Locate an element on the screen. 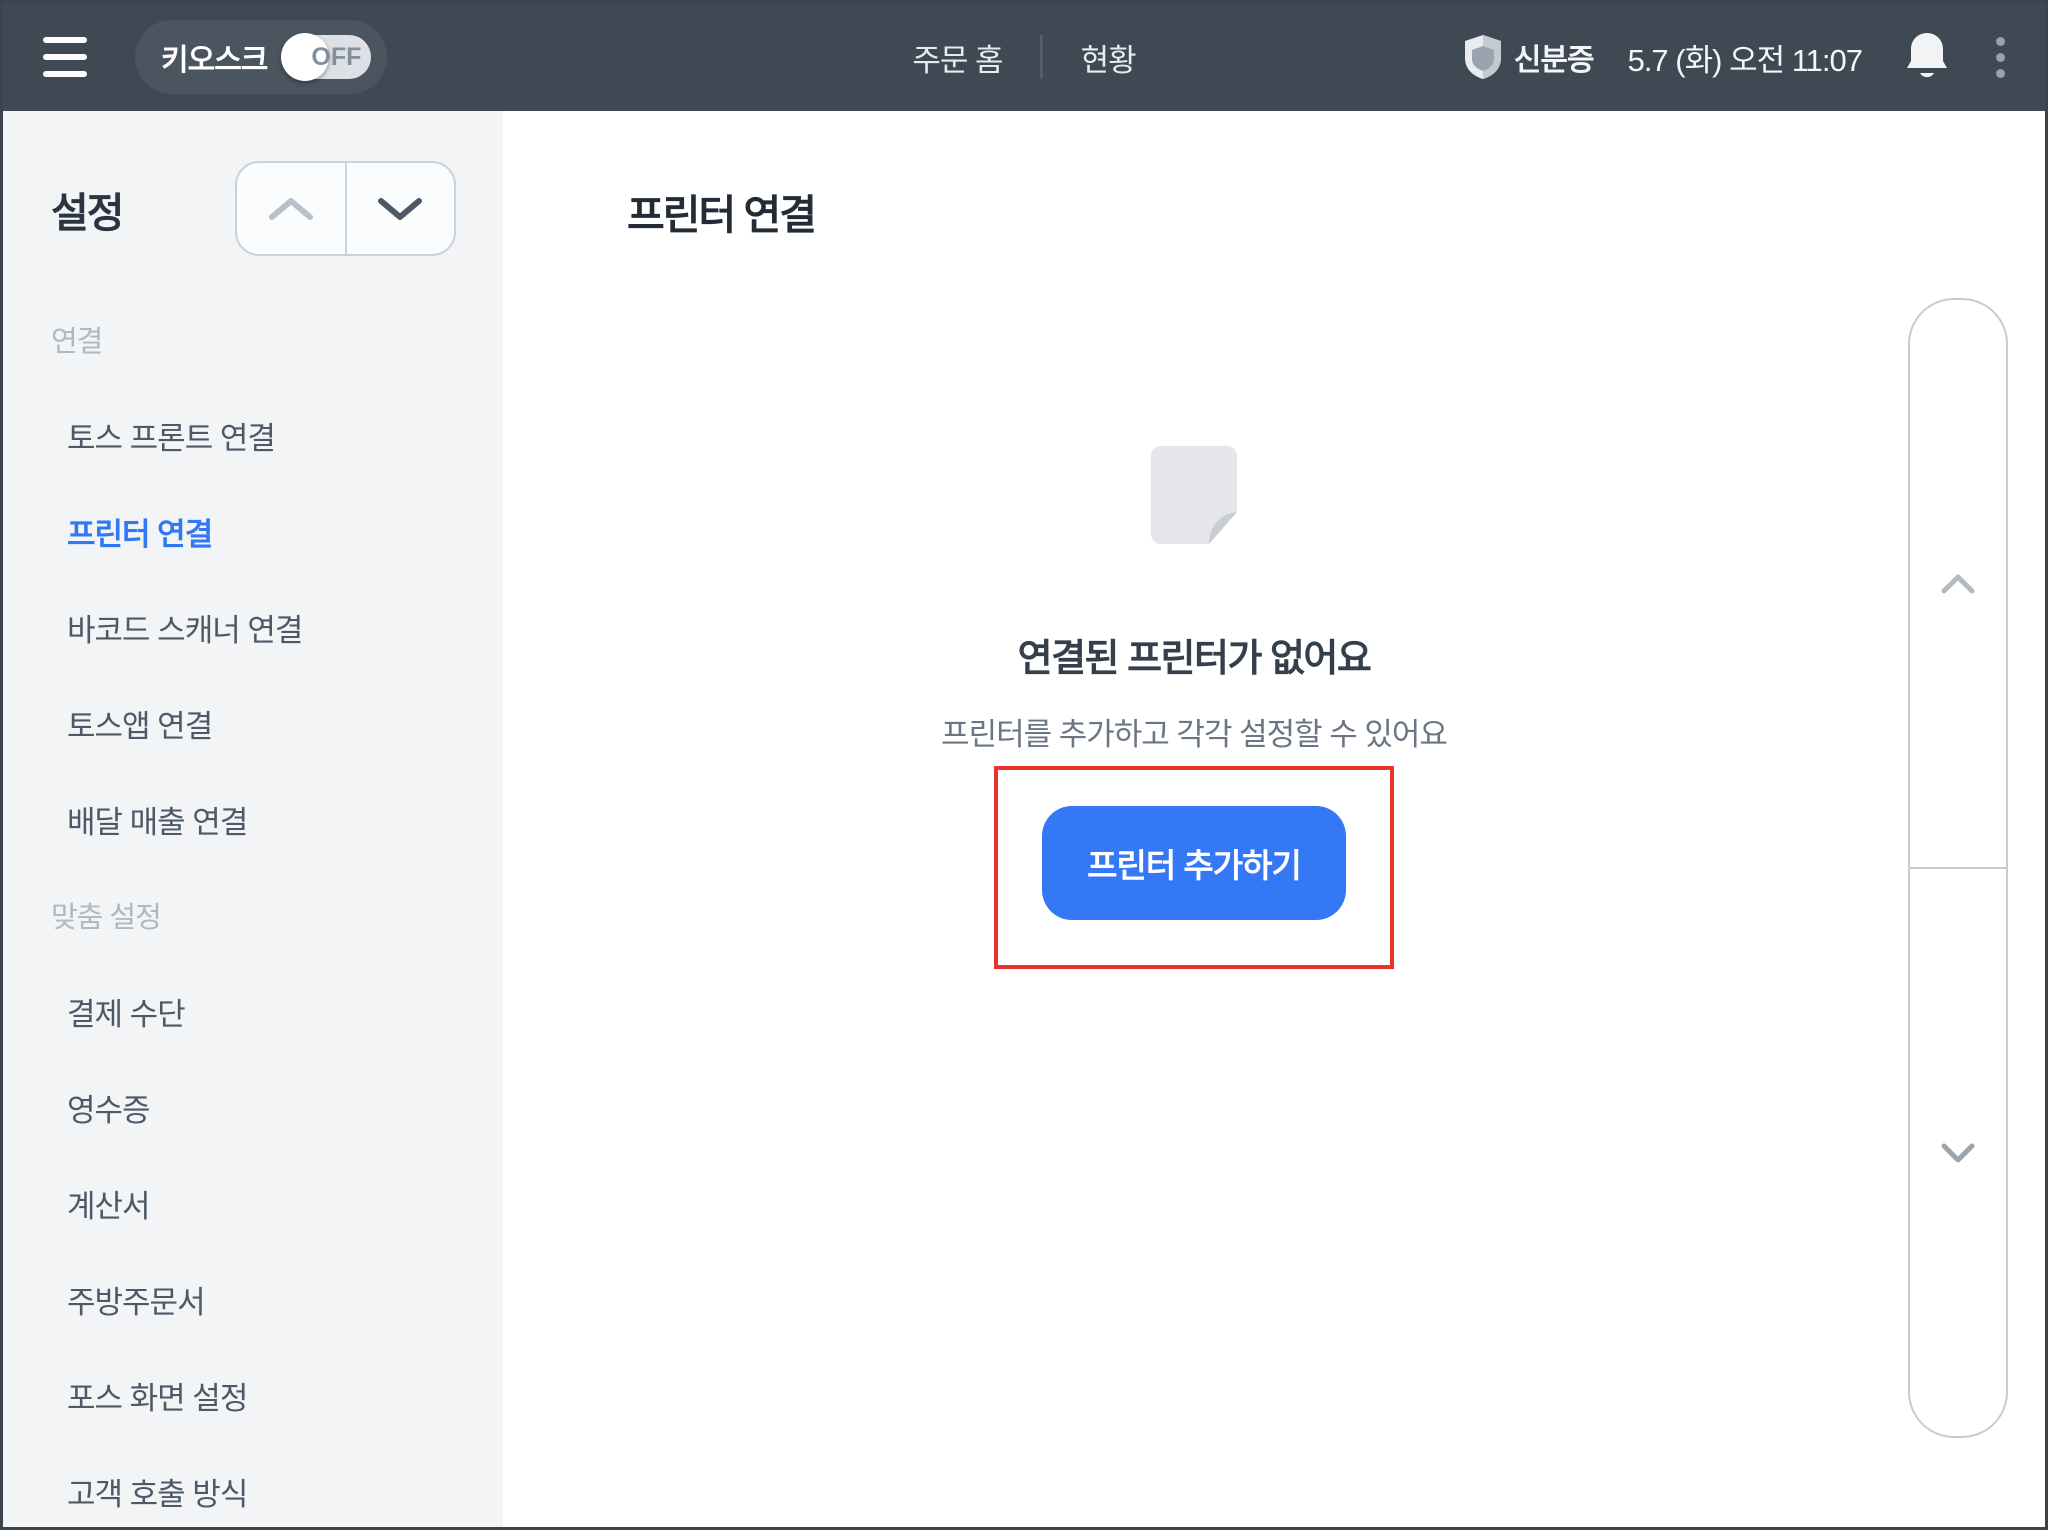  top-navigation: 주문 홈 현황 is located at coordinates (1024, 57).